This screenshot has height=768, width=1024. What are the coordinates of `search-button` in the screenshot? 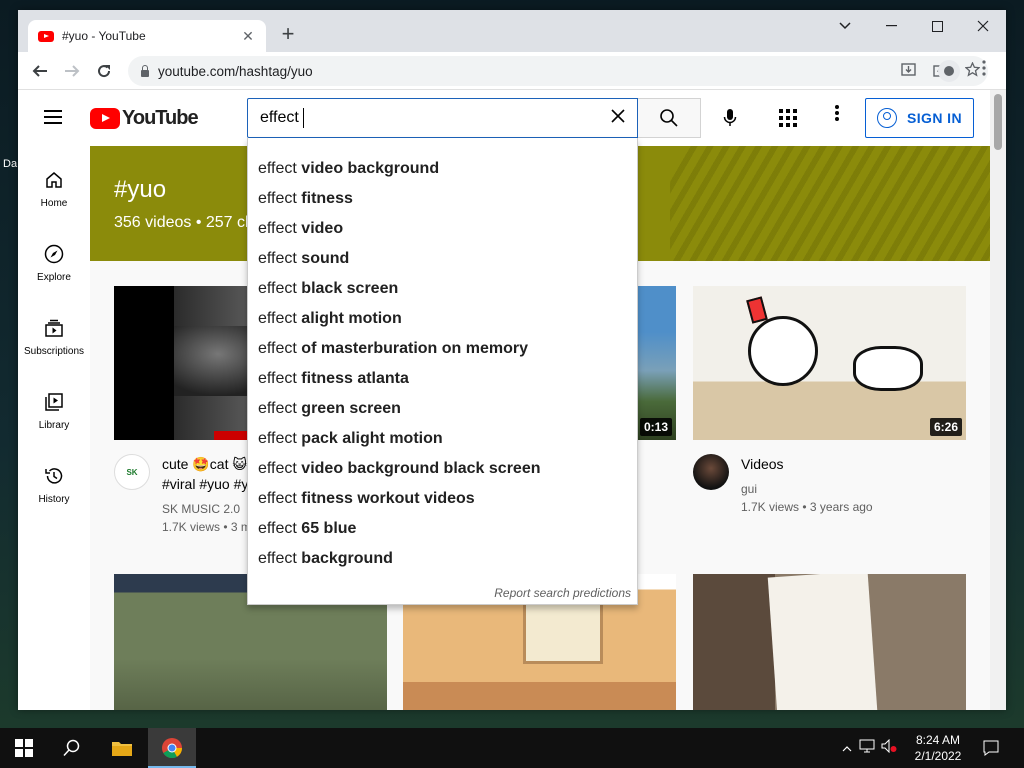 It's located at (669, 118).